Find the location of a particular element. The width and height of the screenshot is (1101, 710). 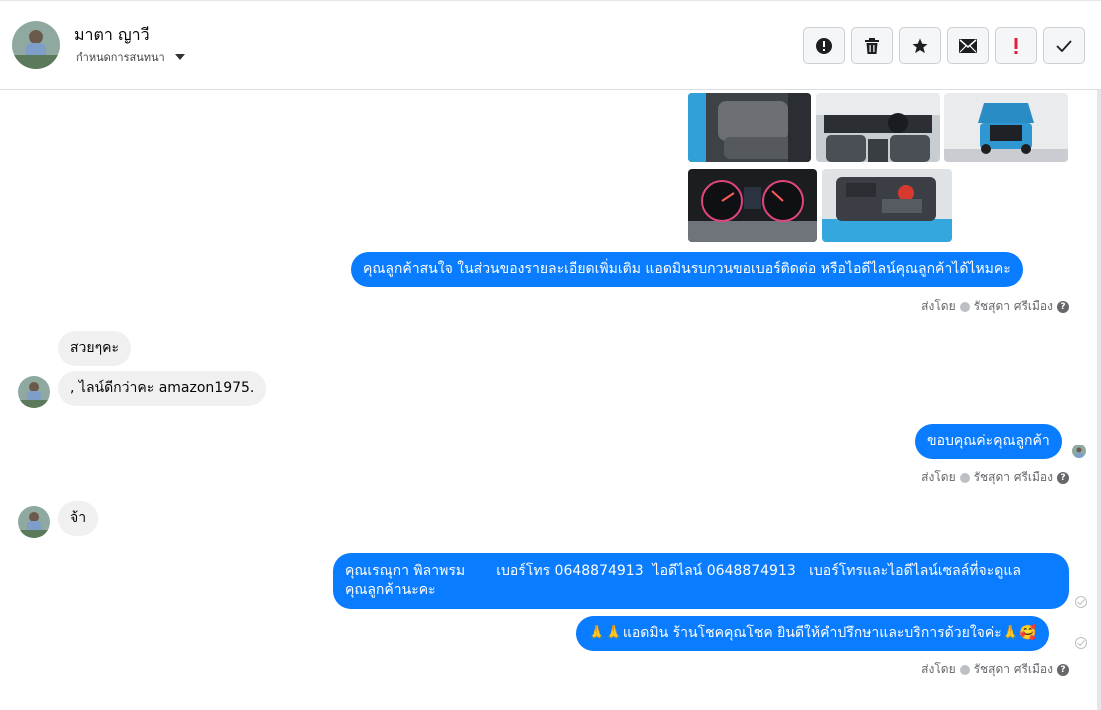

alert-circle-icon is located at coordinates (824, 45).